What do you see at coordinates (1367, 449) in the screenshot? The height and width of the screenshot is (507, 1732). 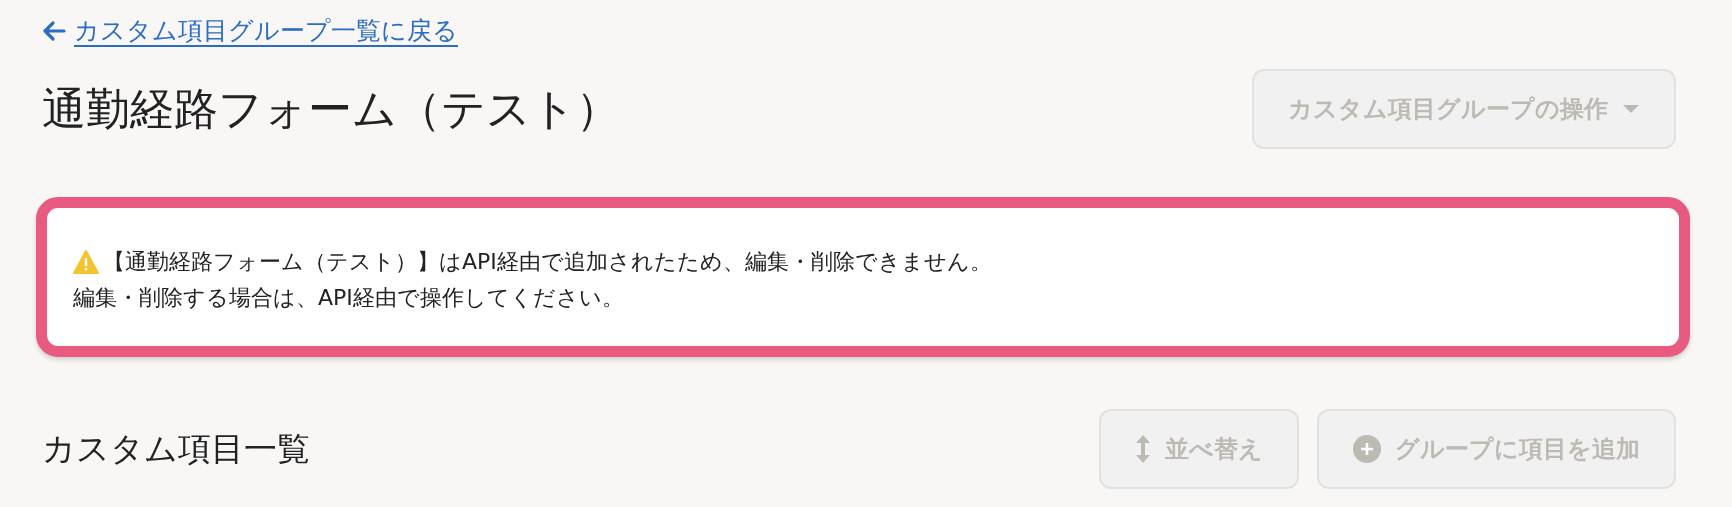 I see `plus-circle-icon` at bounding box center [1367, 449].